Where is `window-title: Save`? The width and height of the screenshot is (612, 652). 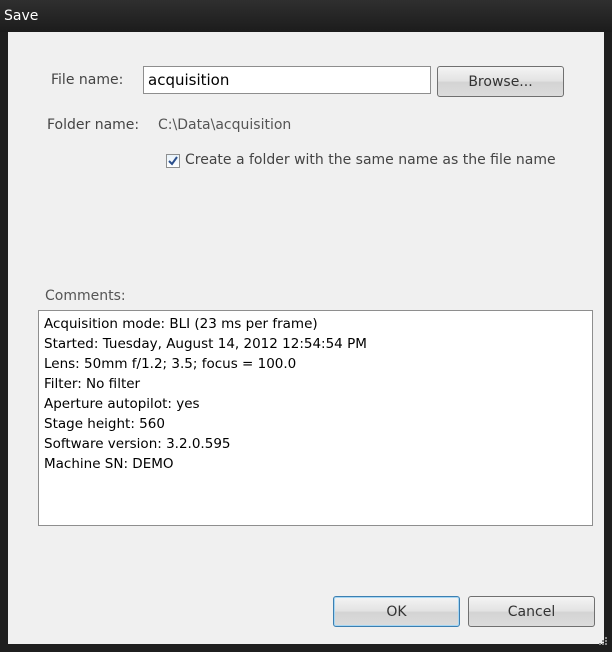
window-title: Save is located at coordinates (21, 16).